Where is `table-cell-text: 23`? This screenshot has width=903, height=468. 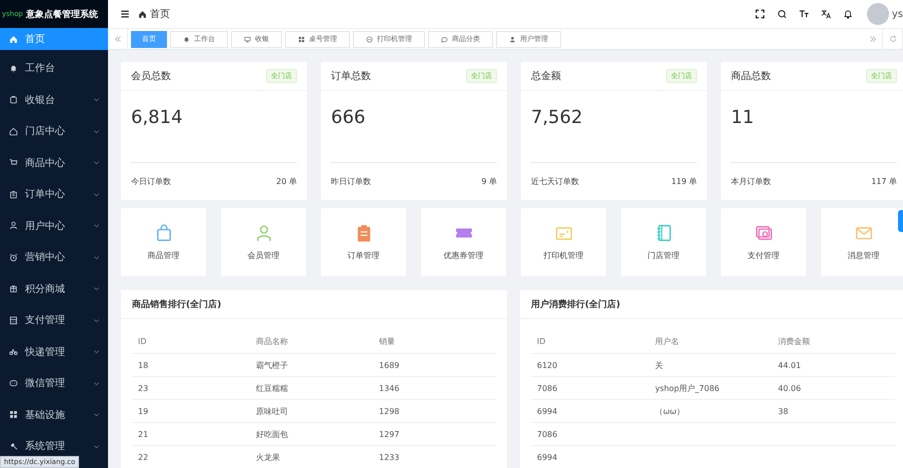 table-cell-text: 23 is located at coordinates (143, 388).